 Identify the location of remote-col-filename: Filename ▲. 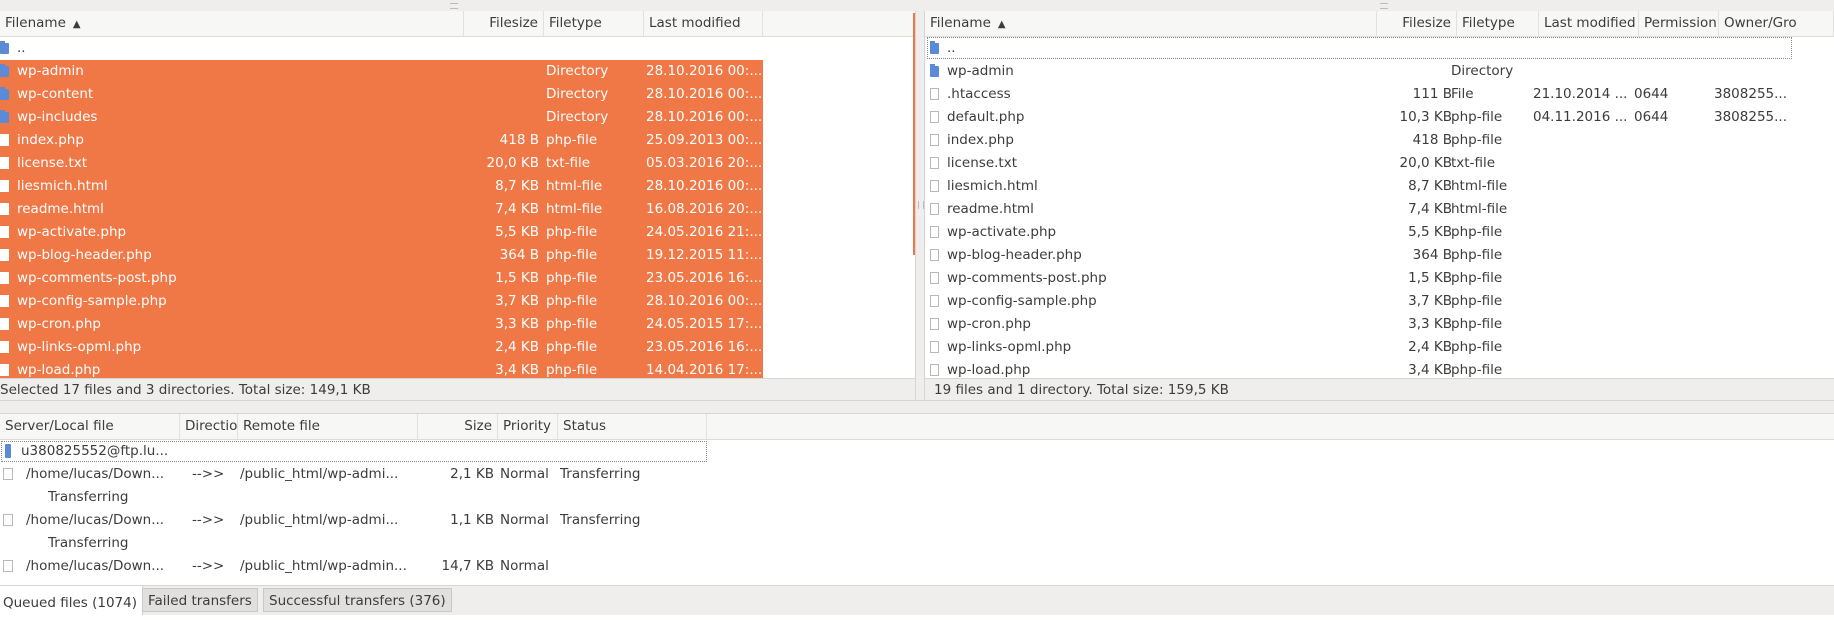
(1151, 23).